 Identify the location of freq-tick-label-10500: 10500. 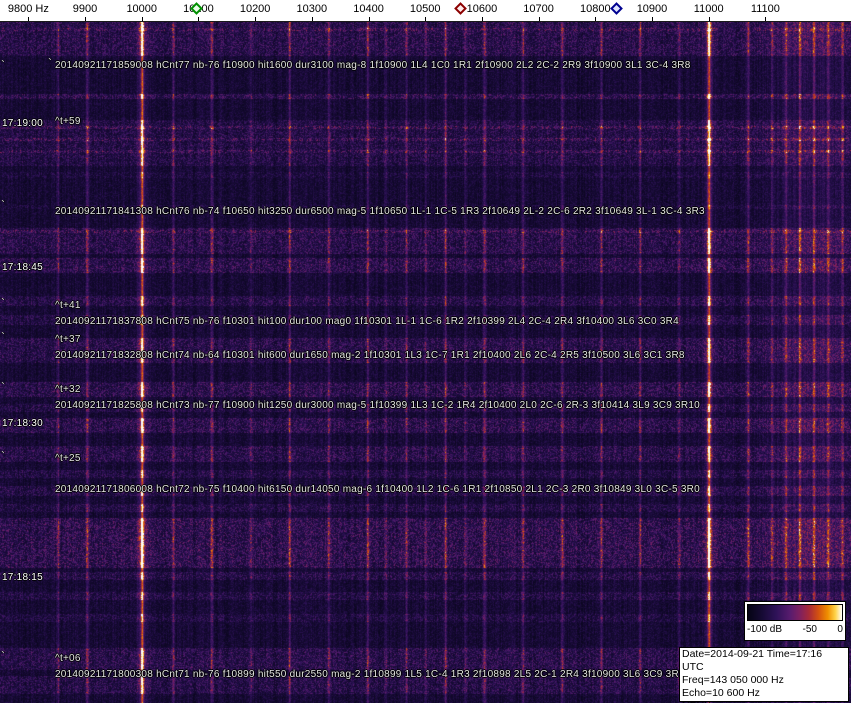
(425, 9).